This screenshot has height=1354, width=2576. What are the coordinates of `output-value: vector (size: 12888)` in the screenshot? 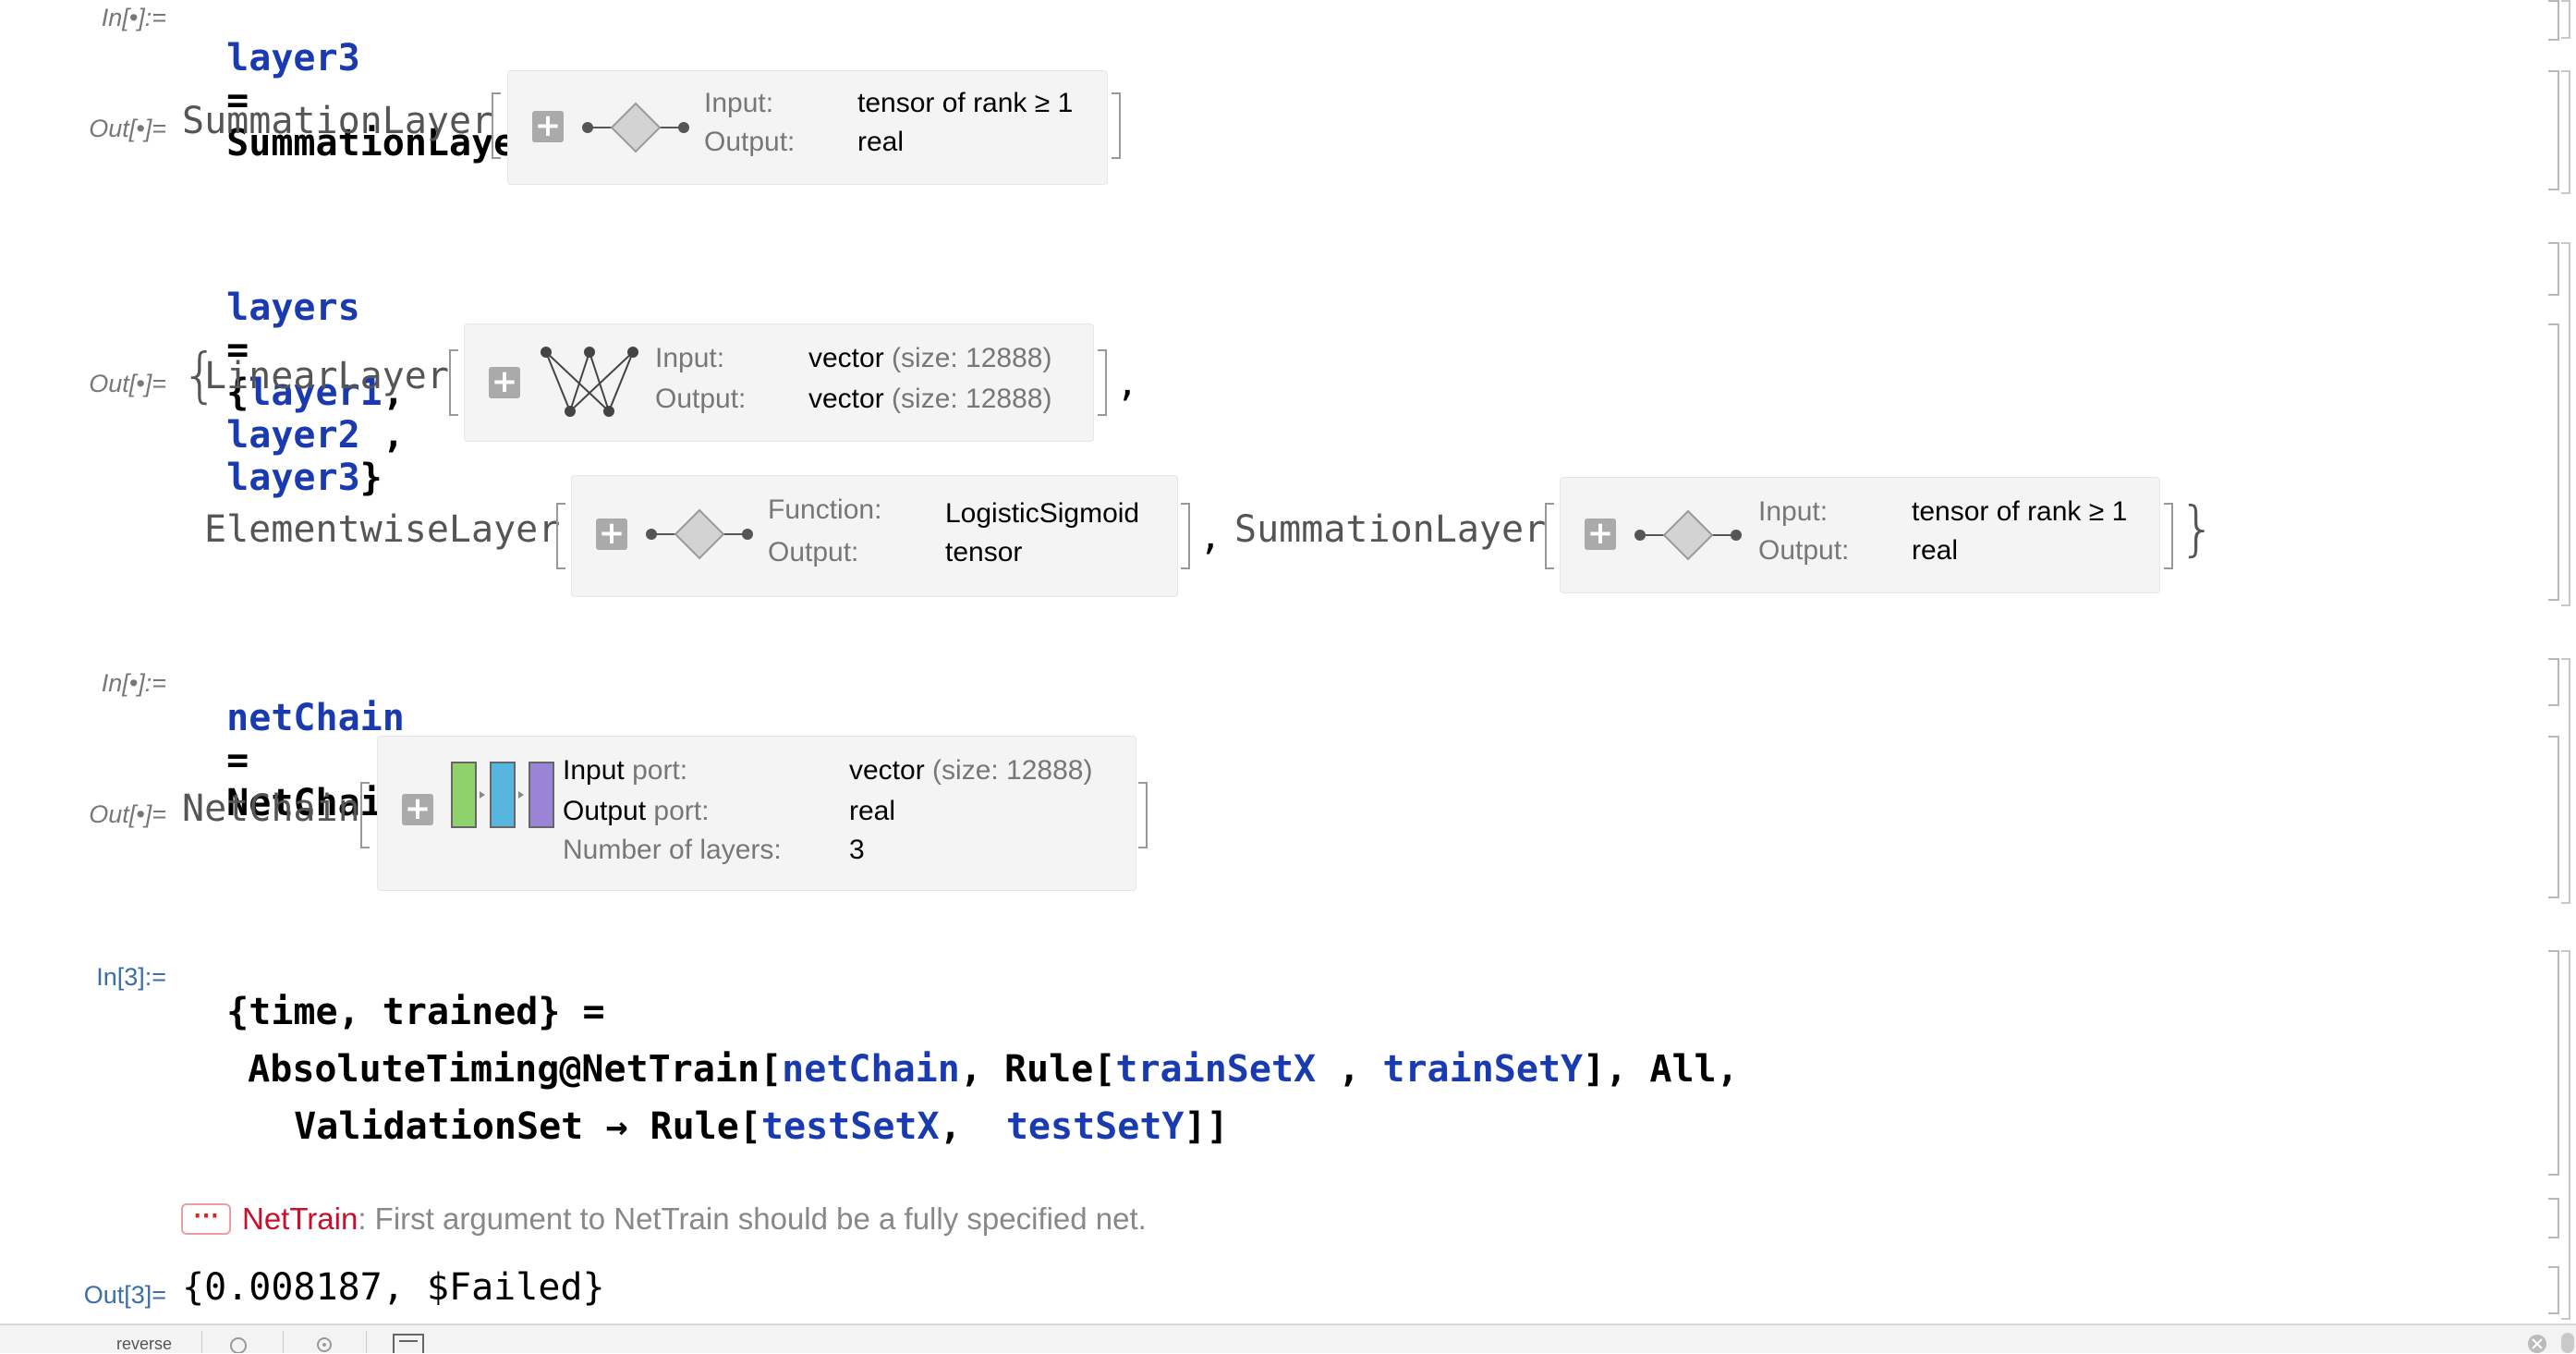 It's located at (930, 399).